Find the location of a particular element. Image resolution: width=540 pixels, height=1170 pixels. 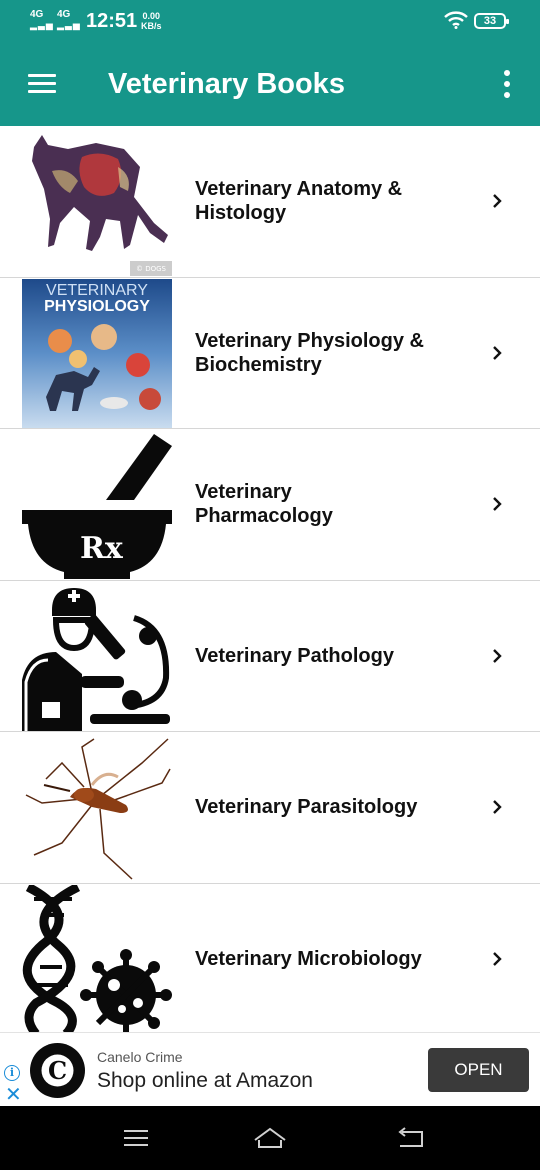

clock: 12:51 is located at coordinates (112, 21).